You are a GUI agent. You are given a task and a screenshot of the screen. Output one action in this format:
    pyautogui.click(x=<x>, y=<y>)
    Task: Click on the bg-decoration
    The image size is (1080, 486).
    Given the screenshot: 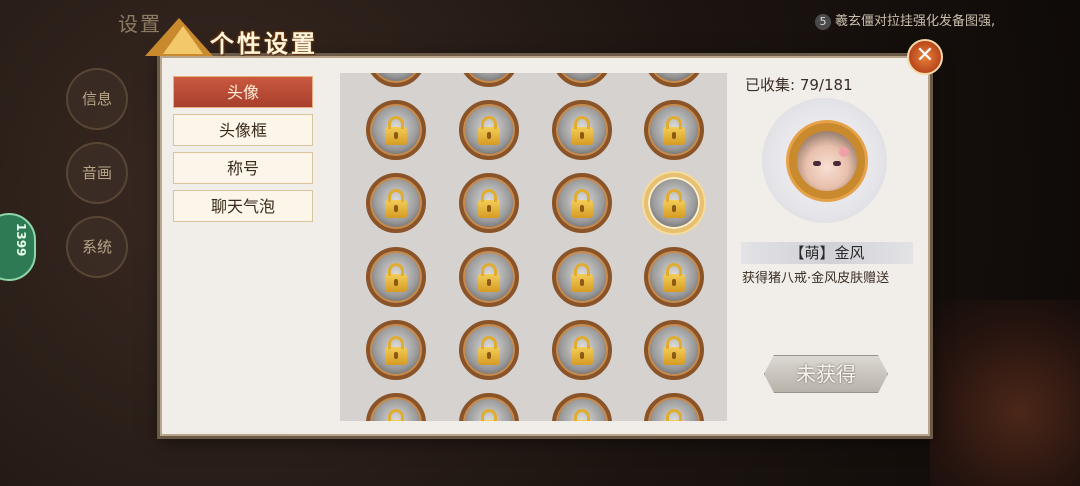 What is the action you would take?
    pyautogui.click(x=1005, y=393)
    